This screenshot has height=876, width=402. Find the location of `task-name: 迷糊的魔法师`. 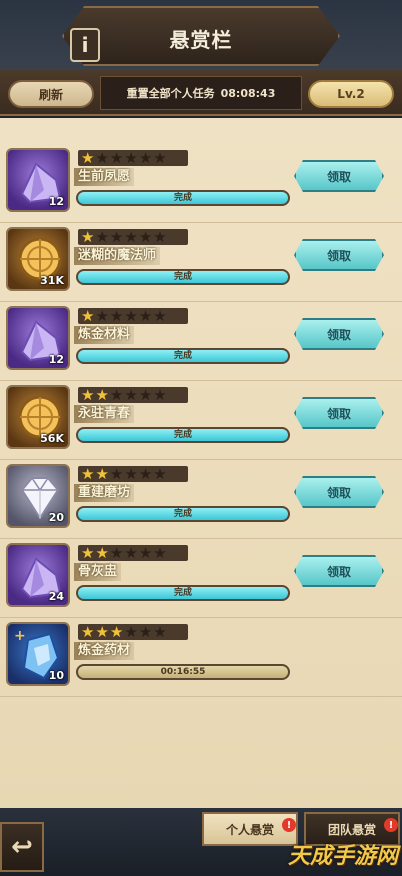

task-name: 迷糊的魔法师 is located at coordinates (117, 256).